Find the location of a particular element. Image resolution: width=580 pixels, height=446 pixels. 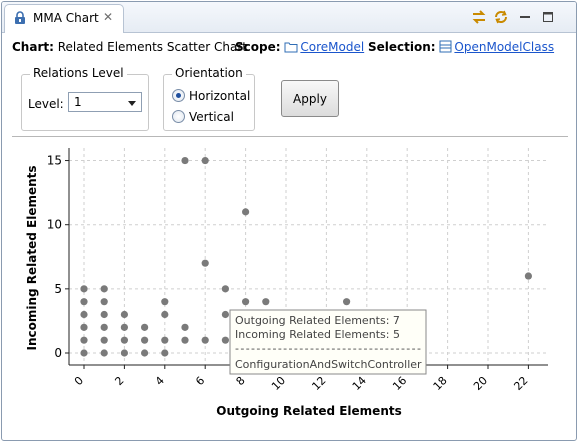

x-axis-label: Outgoing Related Elements is located at coordinates (308, 411).